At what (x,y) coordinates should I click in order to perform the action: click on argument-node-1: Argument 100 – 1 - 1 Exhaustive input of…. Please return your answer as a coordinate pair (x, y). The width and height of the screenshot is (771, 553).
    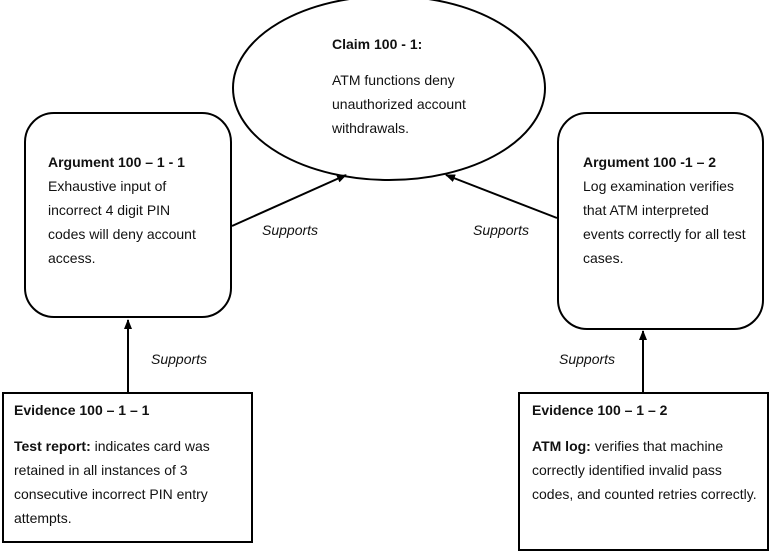
    Looking at the image, I should click on (128, 215).